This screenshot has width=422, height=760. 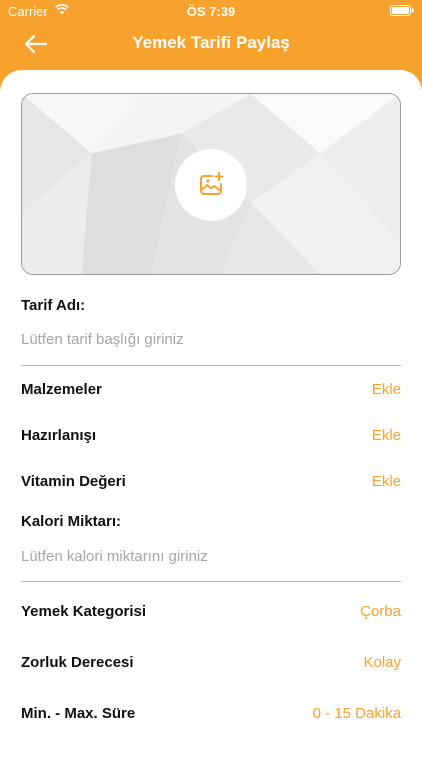 What do you see at coordinates (386, 435) in the screenshot?
I see `preparation-add-button: Ekle` at bounding box center [386, 435].